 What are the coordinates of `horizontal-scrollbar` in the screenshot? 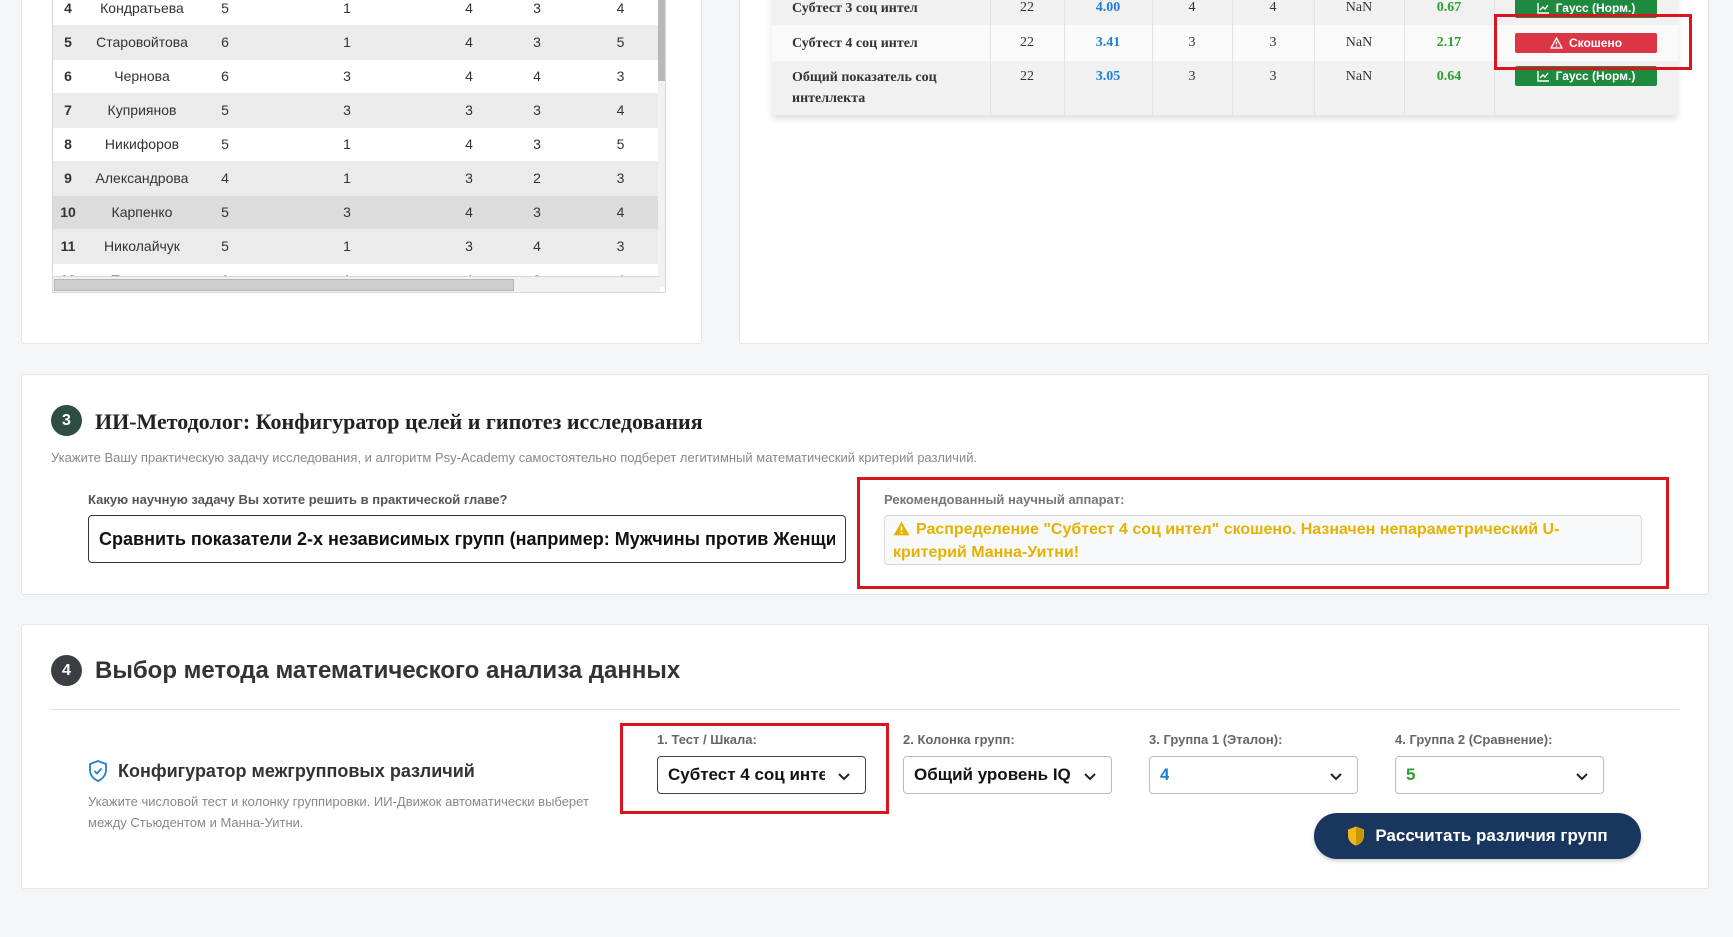 It's located at (356, 284).